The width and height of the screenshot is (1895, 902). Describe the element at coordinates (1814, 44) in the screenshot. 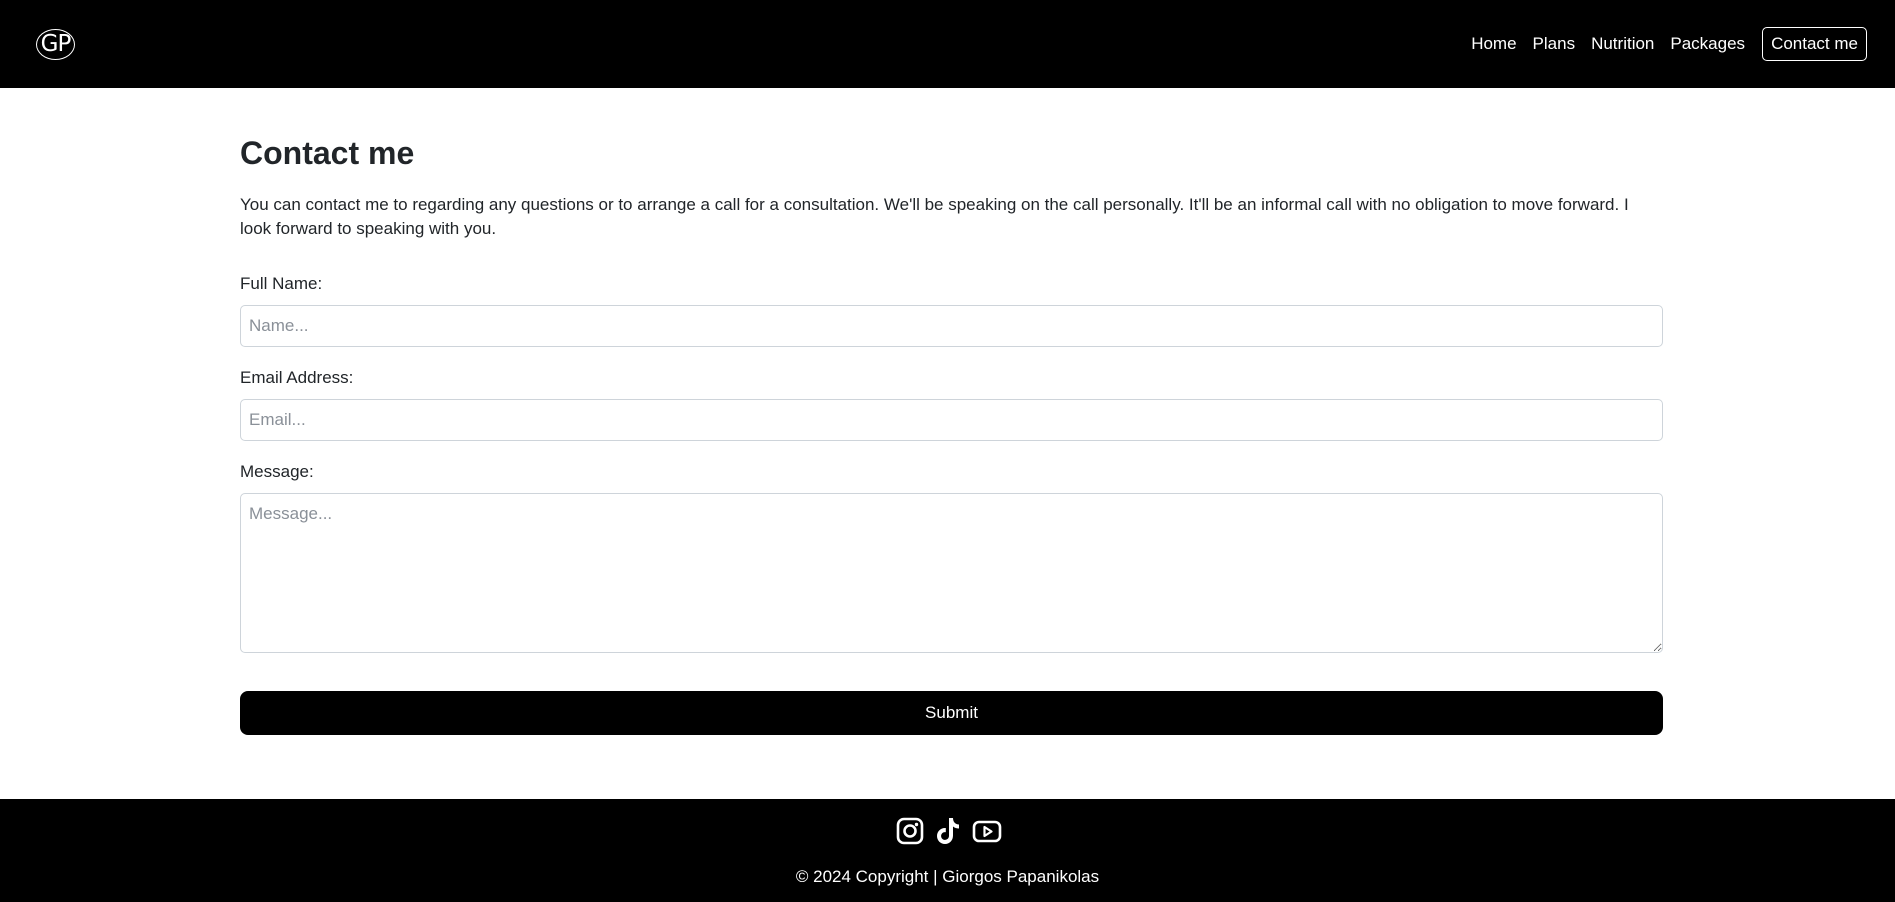

I see `nav-contact-button: Contact me` at that location.